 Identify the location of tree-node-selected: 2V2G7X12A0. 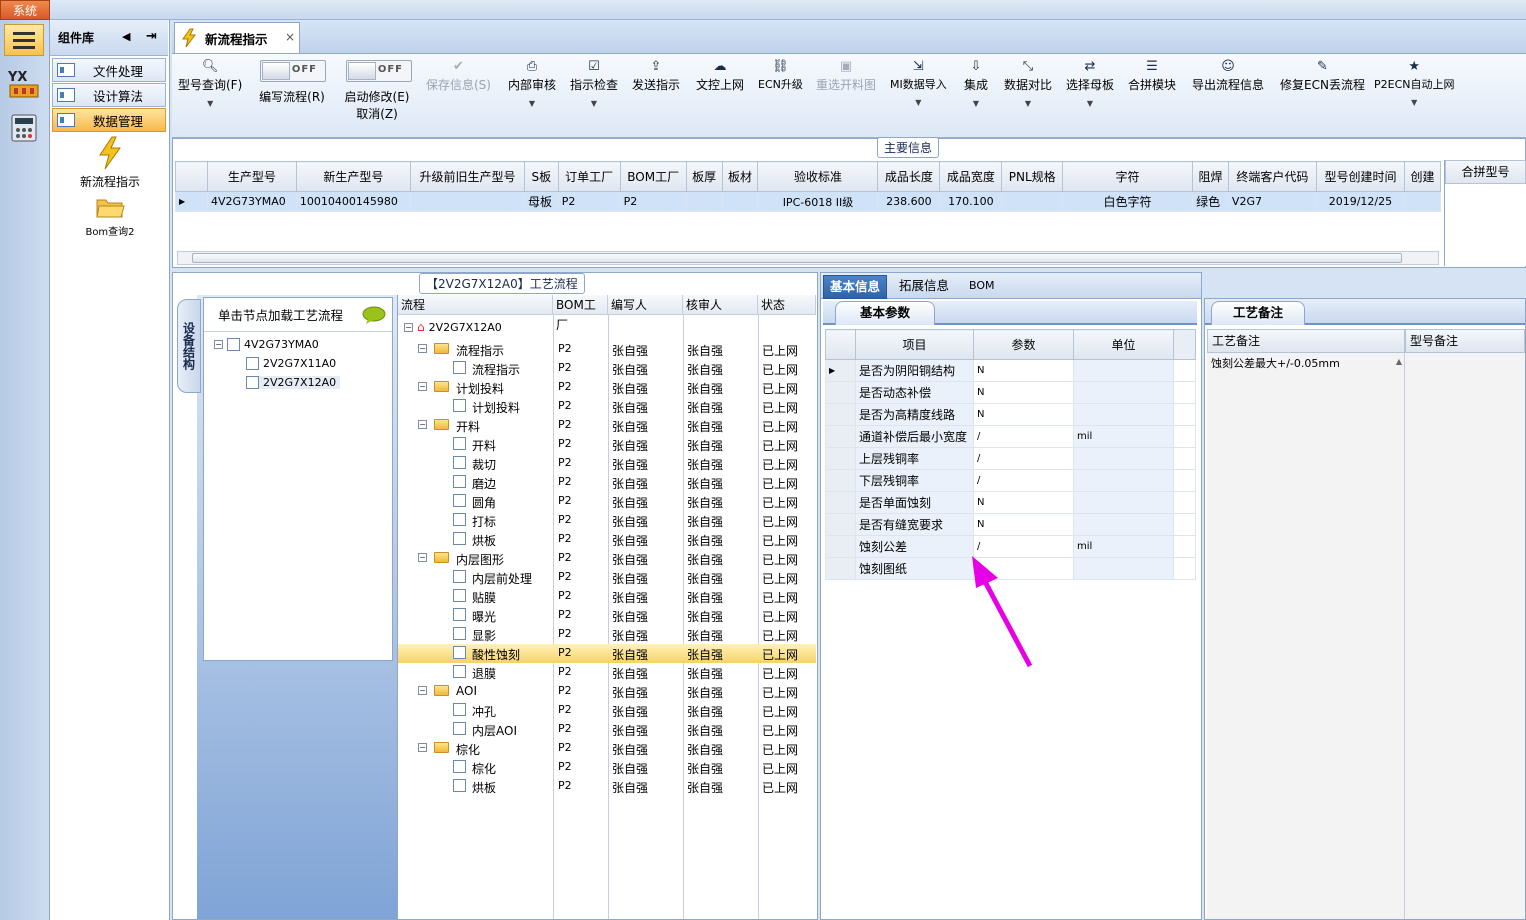
(293, 382).